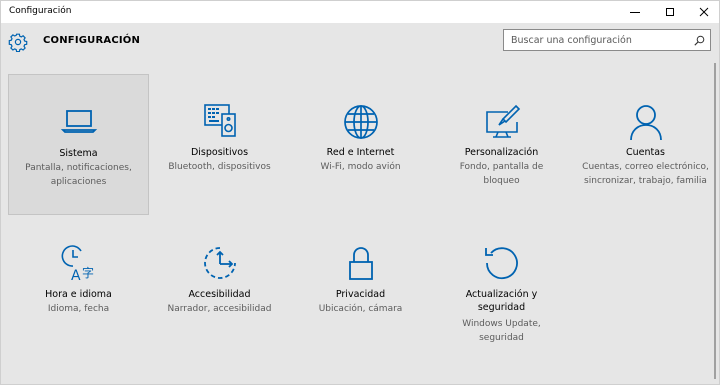 The image size is (720, 385). I want to click on tile-hora-idioma: A 字 Hora e idioma Idioma, fecha, so click(78, 291).